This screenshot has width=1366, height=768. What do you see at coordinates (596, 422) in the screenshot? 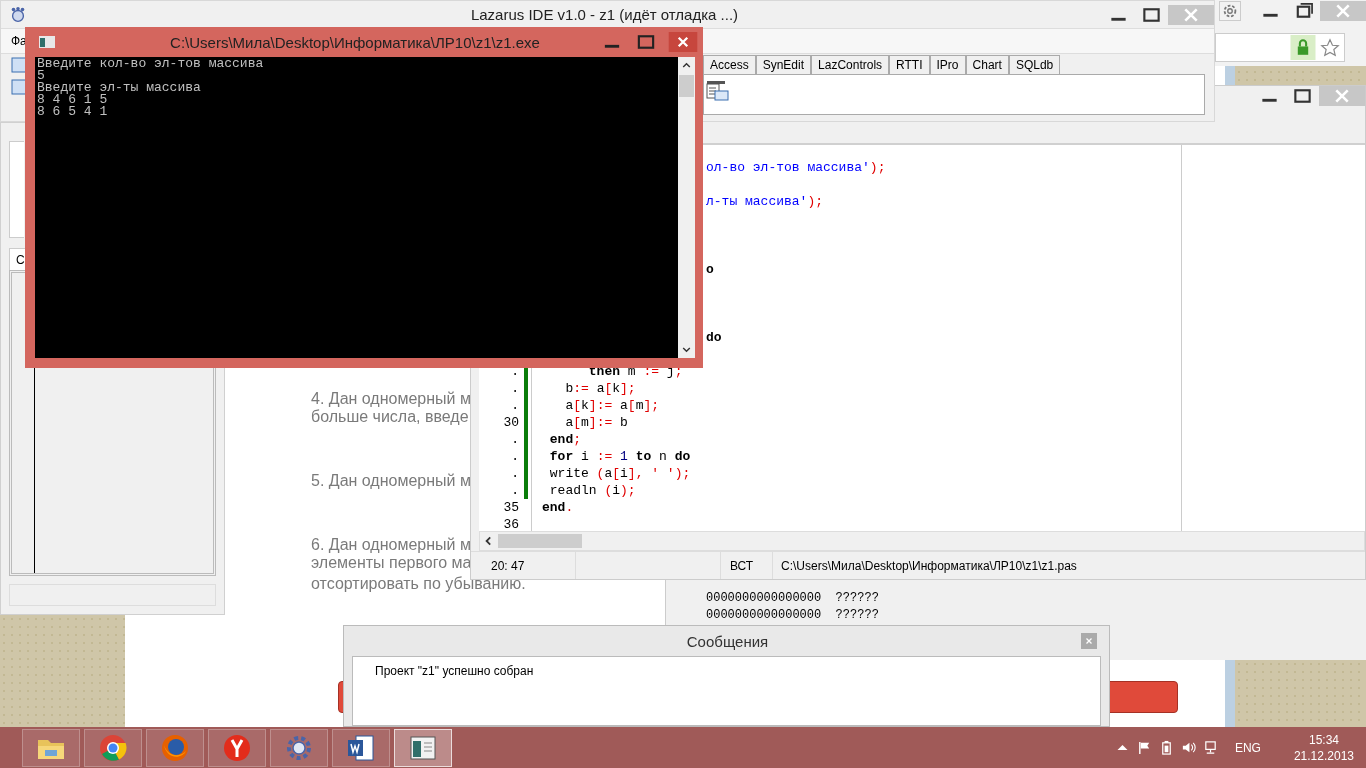
I see `code-line: a[m]:= b` at bounding box center [596, 422].